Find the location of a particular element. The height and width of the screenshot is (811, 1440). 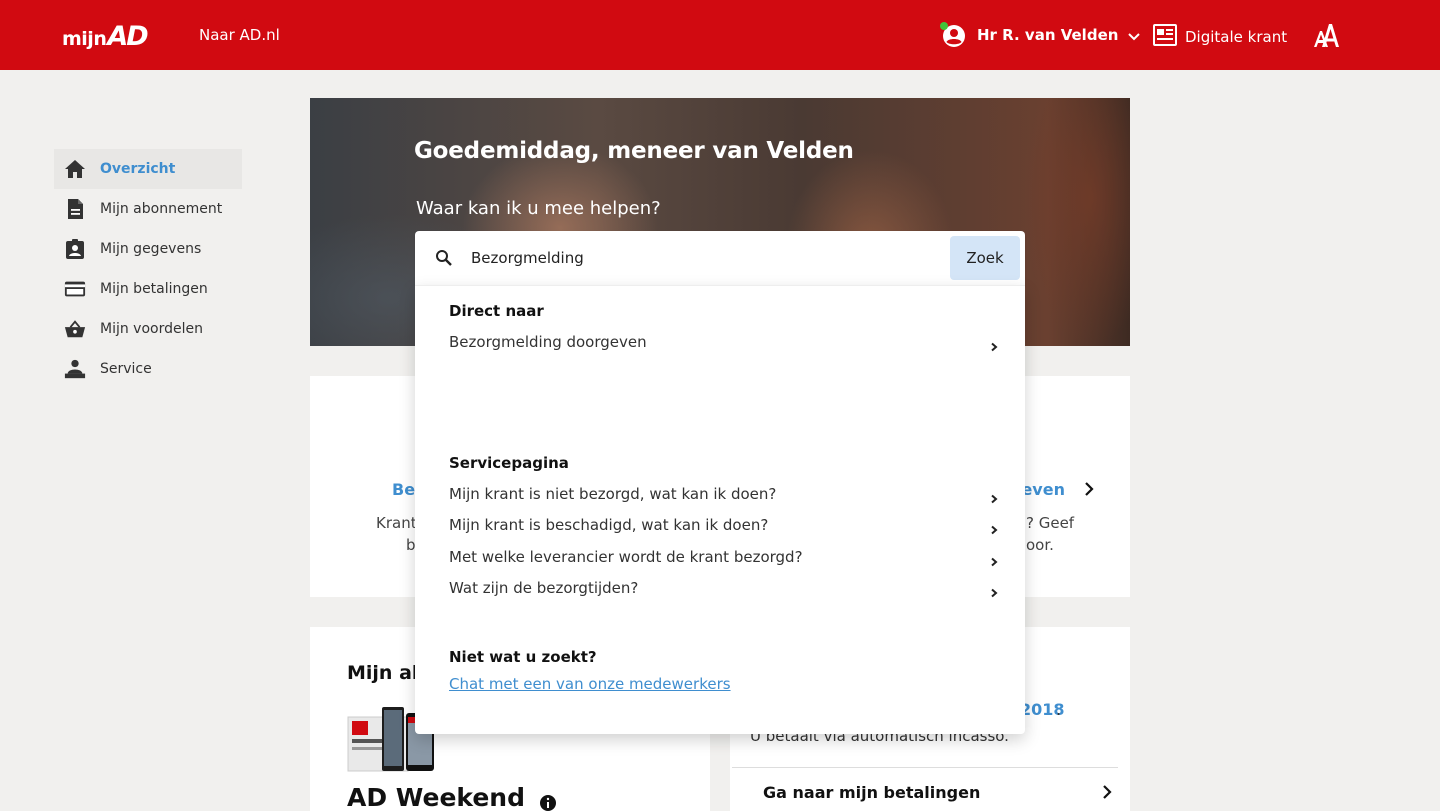

sidebar-item-mijn-betalingen: Mijn betalingen is located at coordinates (148, 289).